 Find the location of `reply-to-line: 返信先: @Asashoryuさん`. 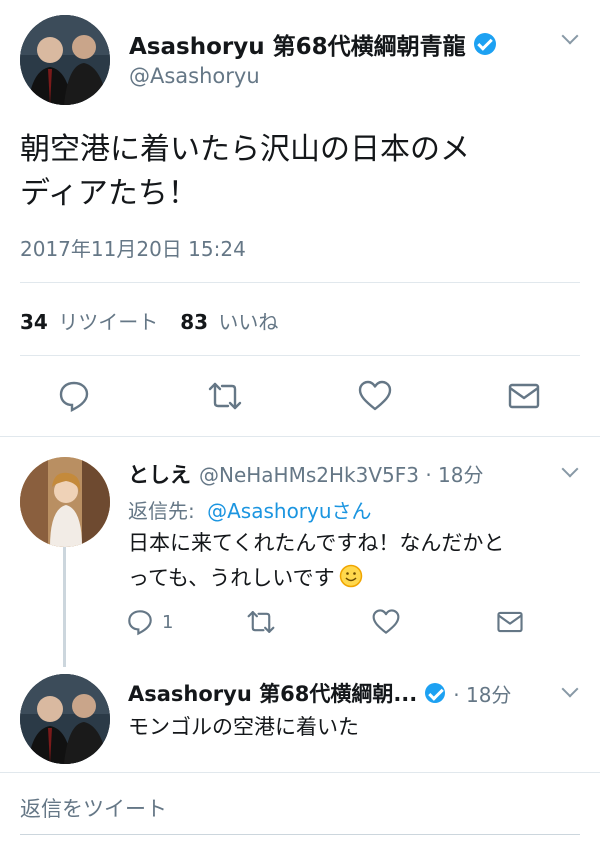

reply-to-line: 返信先: @Asashoryuさん is located at coordinates (250, 509).